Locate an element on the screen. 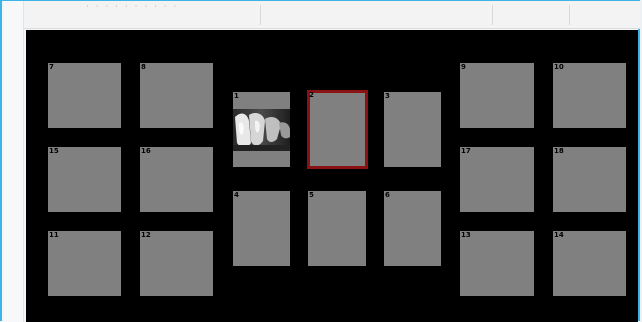 The image size is (642, 322). image-slot-13: 13 is located at coordinates (497, 263).